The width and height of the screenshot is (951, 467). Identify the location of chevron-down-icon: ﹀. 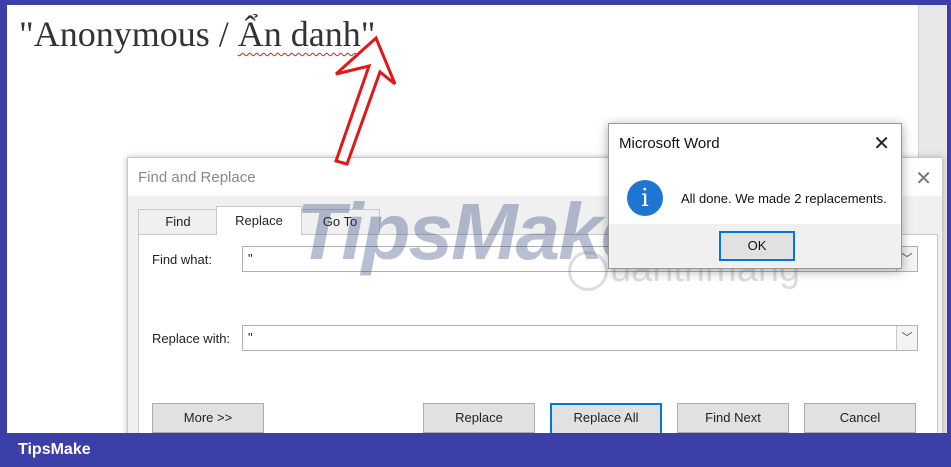
(906, 338).